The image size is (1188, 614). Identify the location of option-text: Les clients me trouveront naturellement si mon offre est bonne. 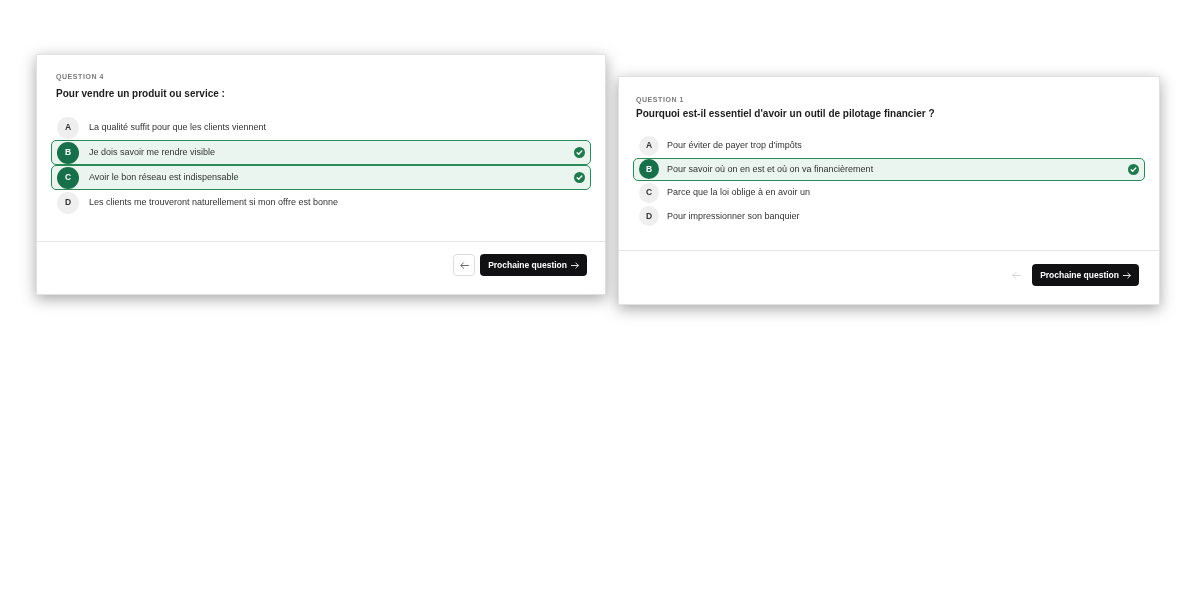
(213, 202).